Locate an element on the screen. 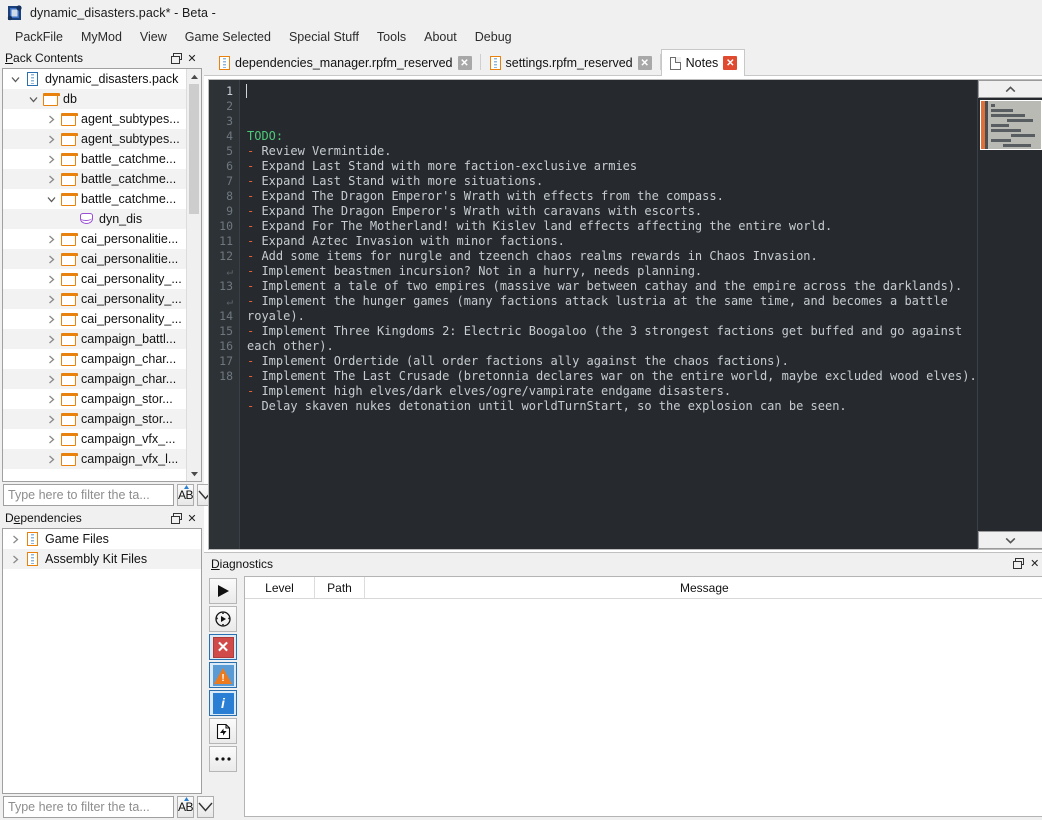  dependencies-close-button: ✕ is located at coordinates (192, 518).